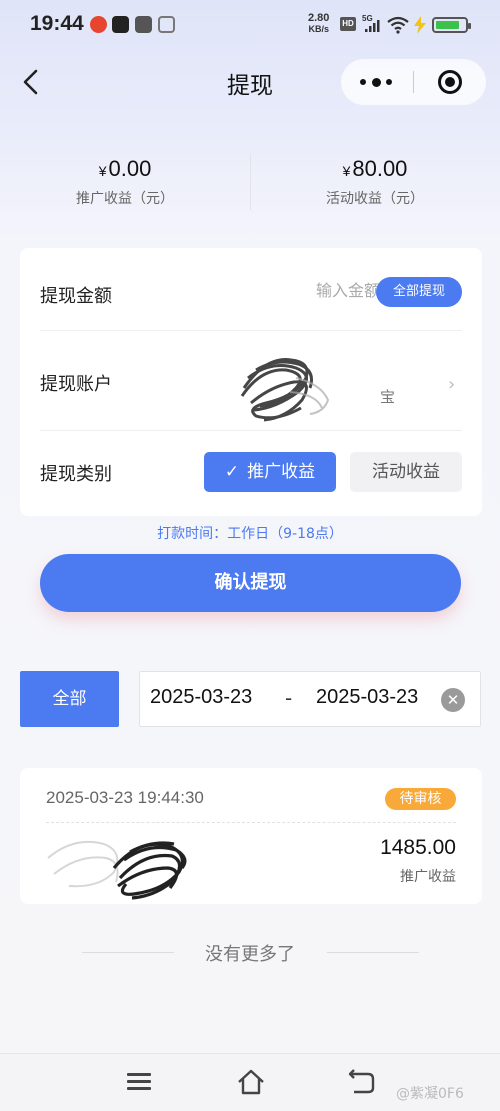 Image resolution: width=500 pixels, height=1111 pixels. Describe the element at coordinates (250, 534) in the screenshot. I see `pay-time-notice: 打款时间：工作日（9-18点）` at that location.